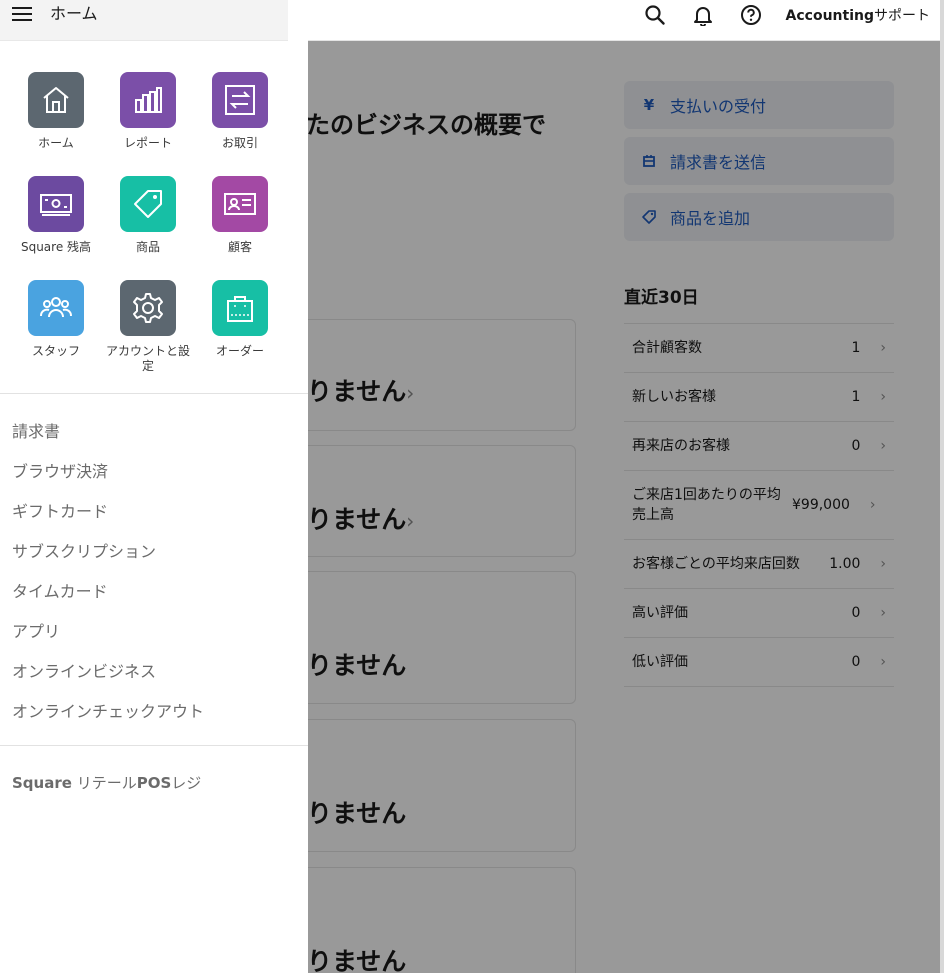 This screenshot has width=944, height=973. What do you see at coordinates (240, 100) in the screenshot?
I see `transactions-icon` at bounding box center [240, 100].